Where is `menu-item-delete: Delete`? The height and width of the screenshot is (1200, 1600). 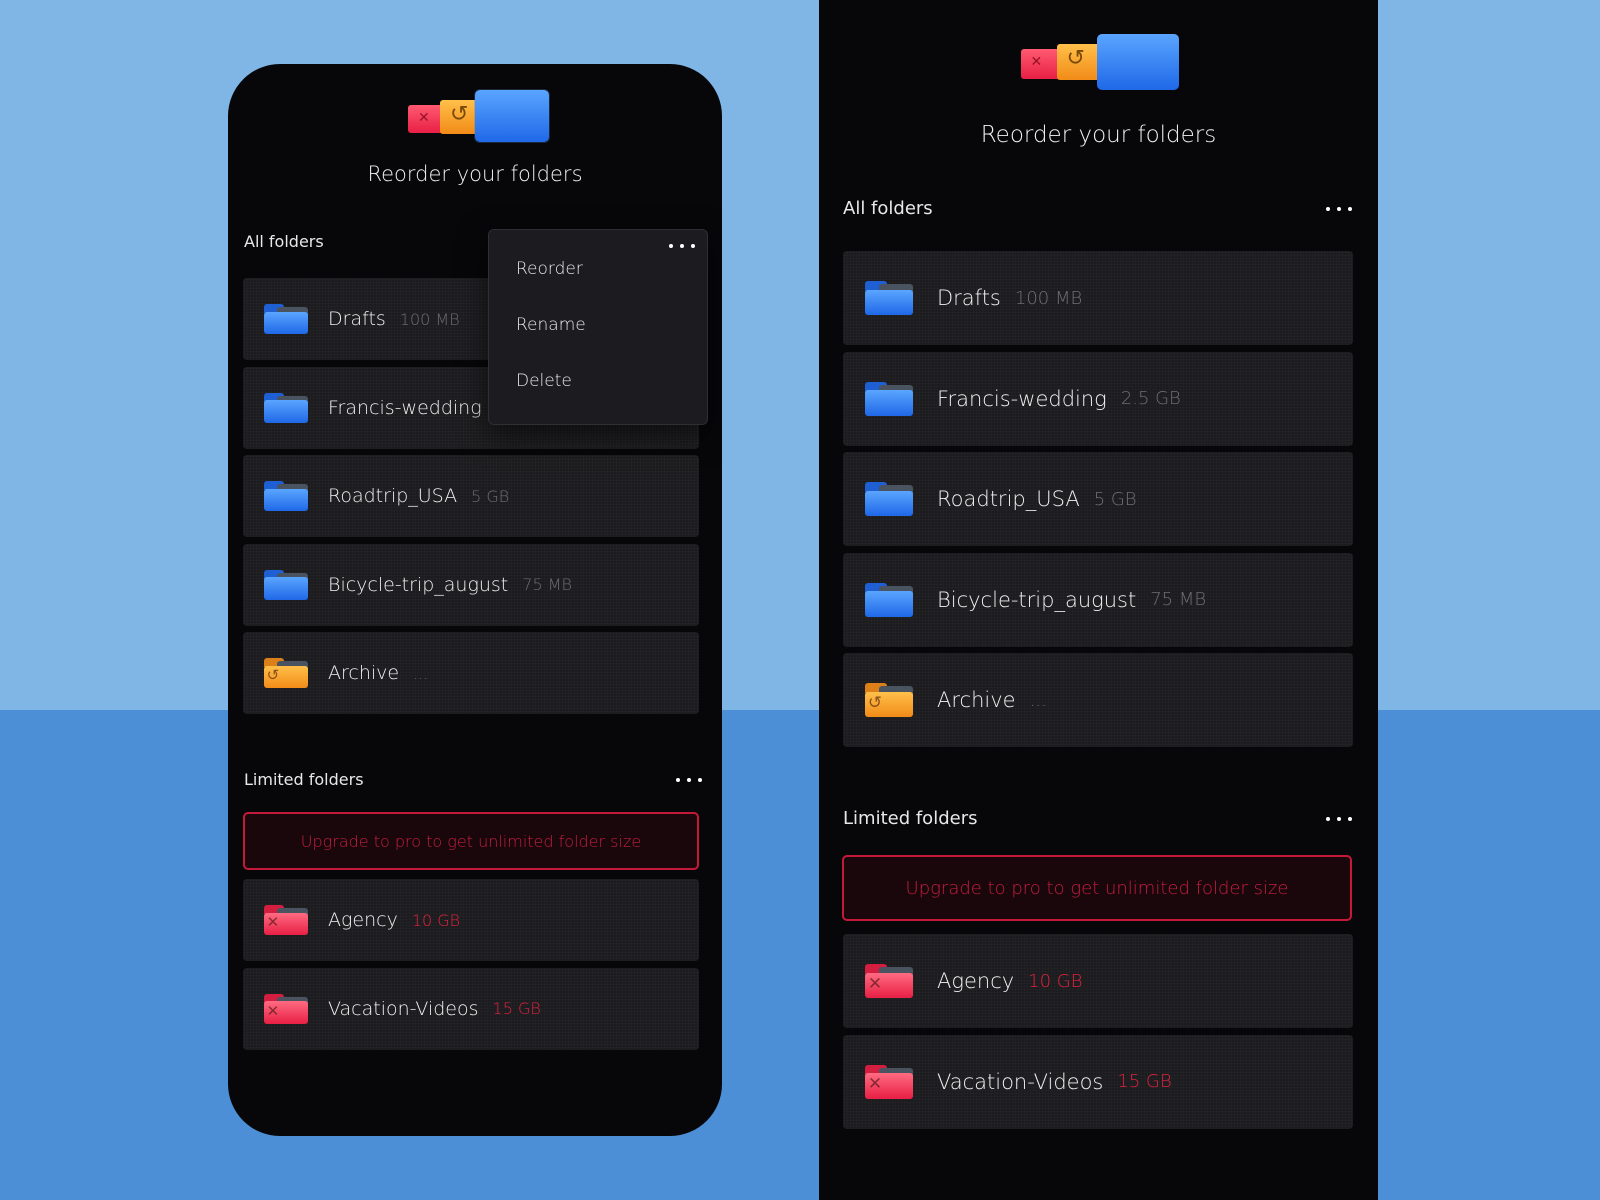
menu-item-delete: Delete is located at coordinates (544, 381).